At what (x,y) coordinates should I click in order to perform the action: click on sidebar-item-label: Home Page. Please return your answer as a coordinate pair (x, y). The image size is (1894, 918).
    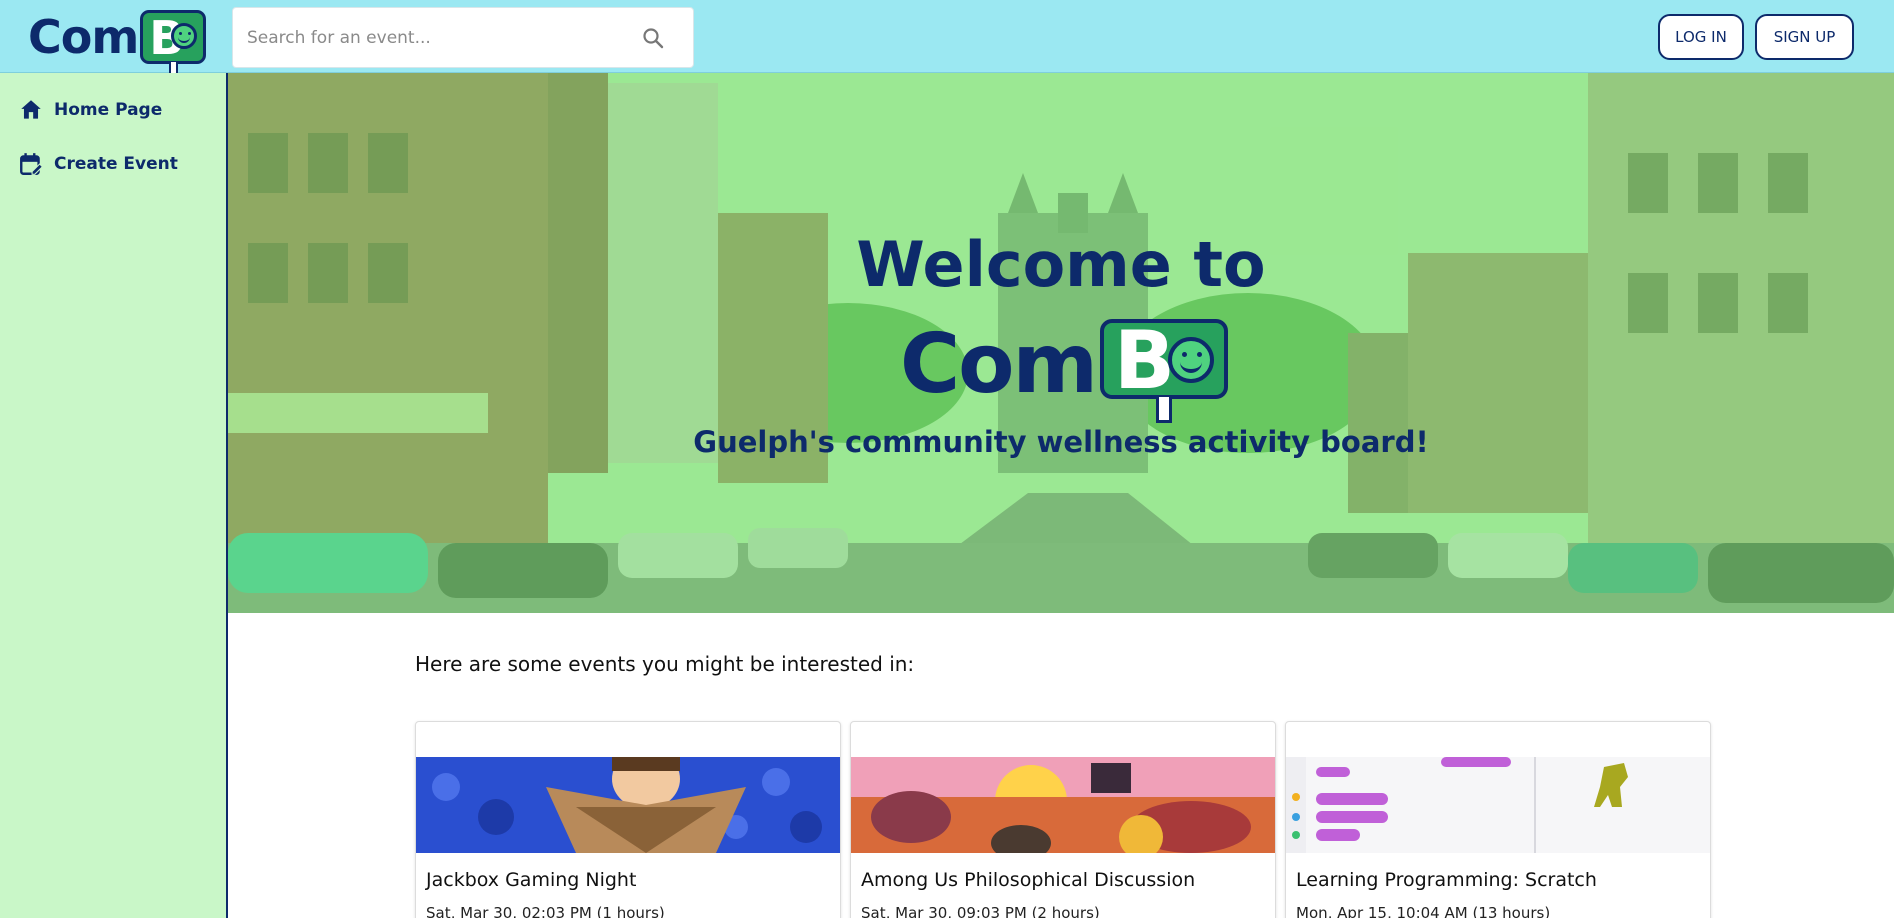
    Looking at the image, I should click on (108, 110).